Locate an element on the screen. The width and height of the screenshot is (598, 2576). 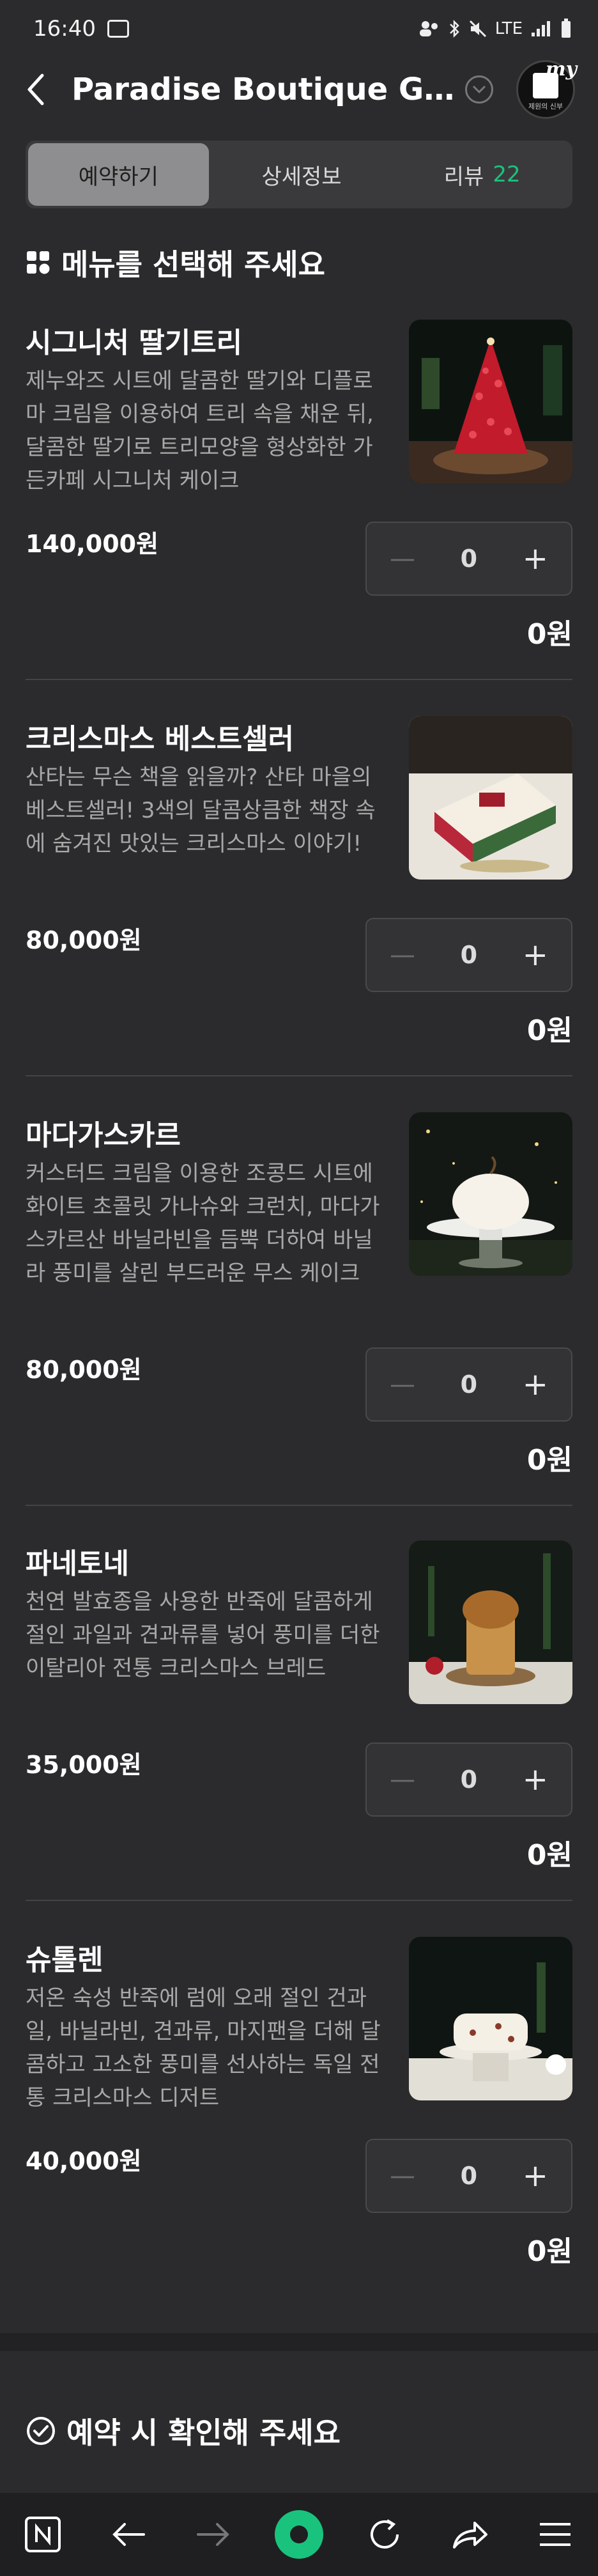
confirm-section-title: 예약 시 확인해 주세요 is located at coordinates (183, 2431).